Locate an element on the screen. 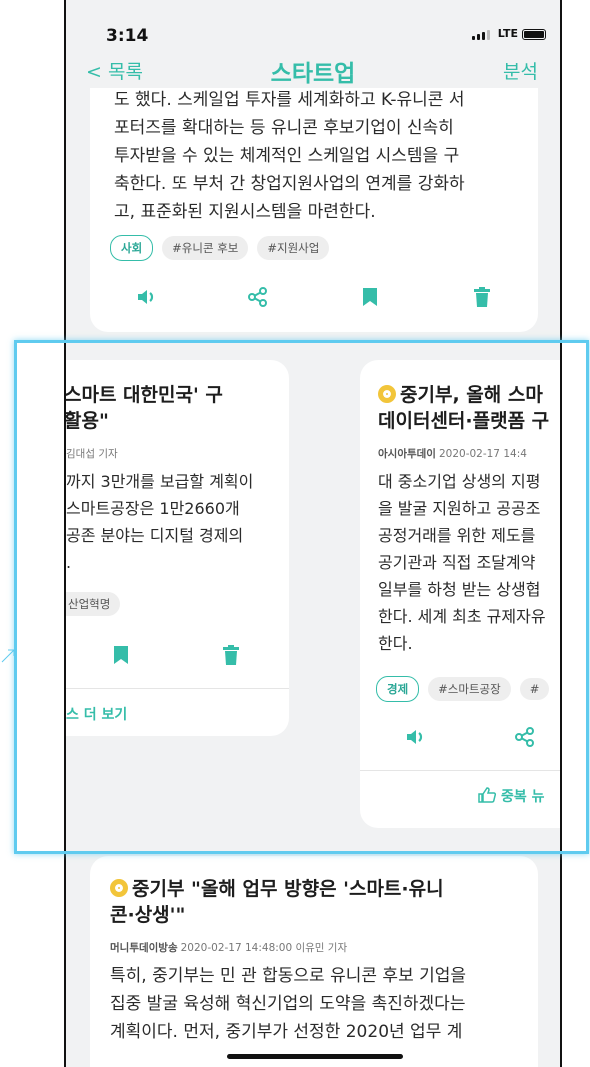  more-news-link: 스 더 보기 is located at coordinates (96, 714).